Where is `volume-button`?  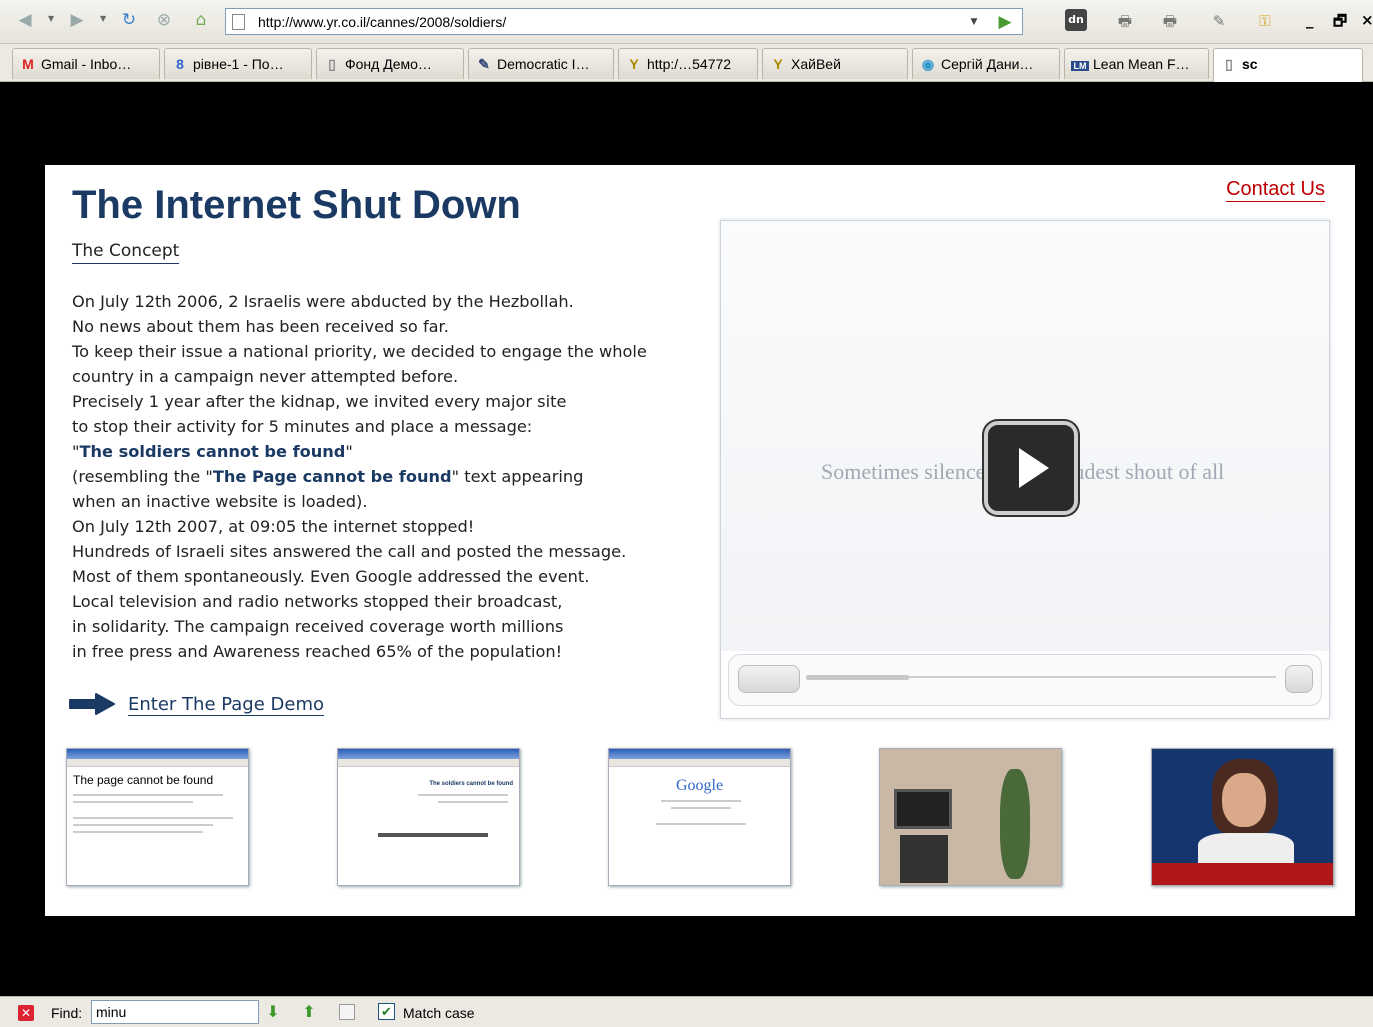 volume-button is located at coordinates (1299, 679).